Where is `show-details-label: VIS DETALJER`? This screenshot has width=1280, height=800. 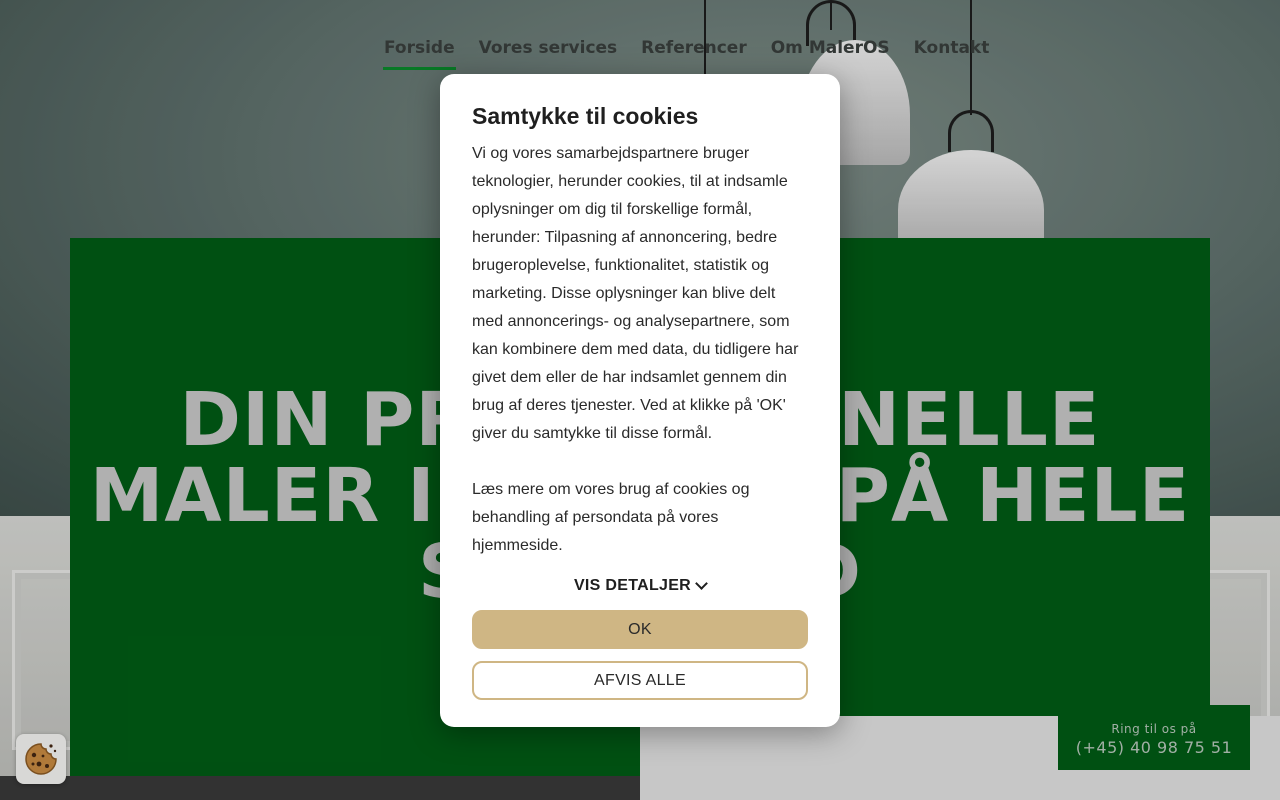
show-details-label: VIS DETALJER is located at coordinates (632, 585).